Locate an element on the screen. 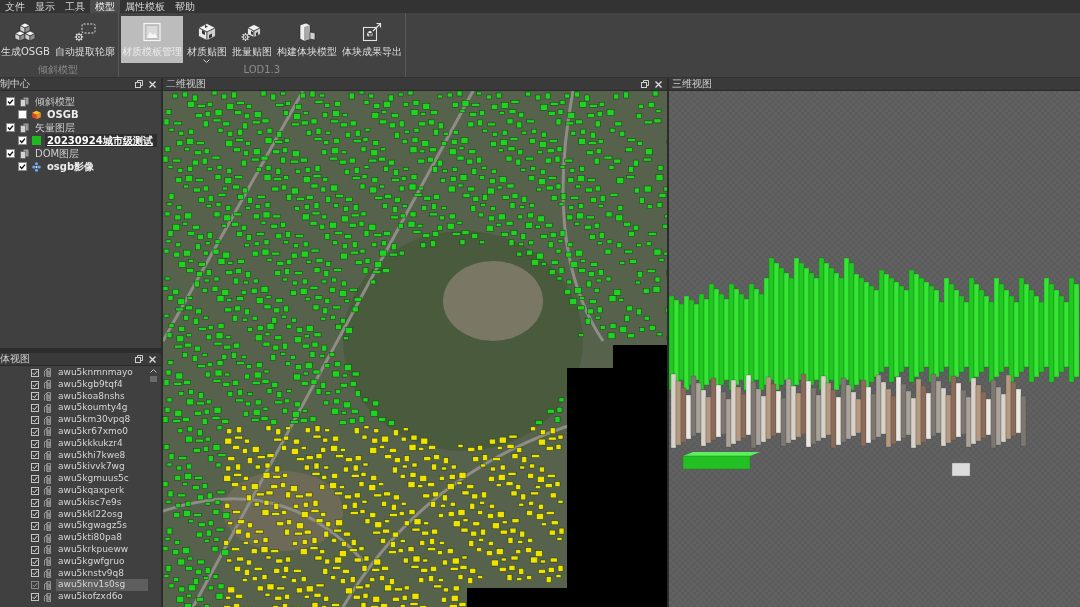  dots-icon is located at coordinates (36, 166).